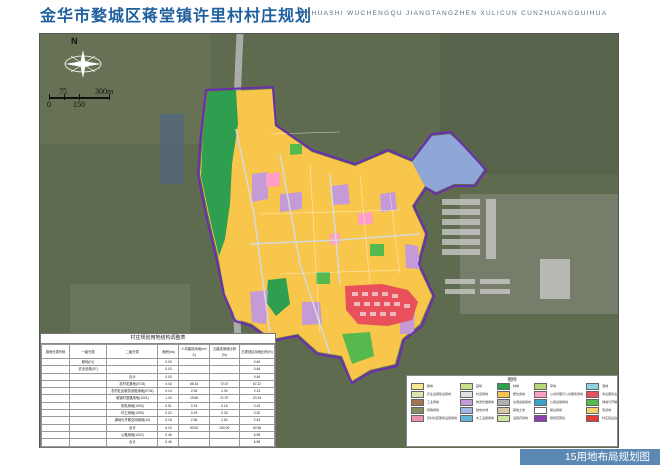  Describe the element at coordinates (514, 386) in the screenshot. I see `legend-item: 林地` at that location.